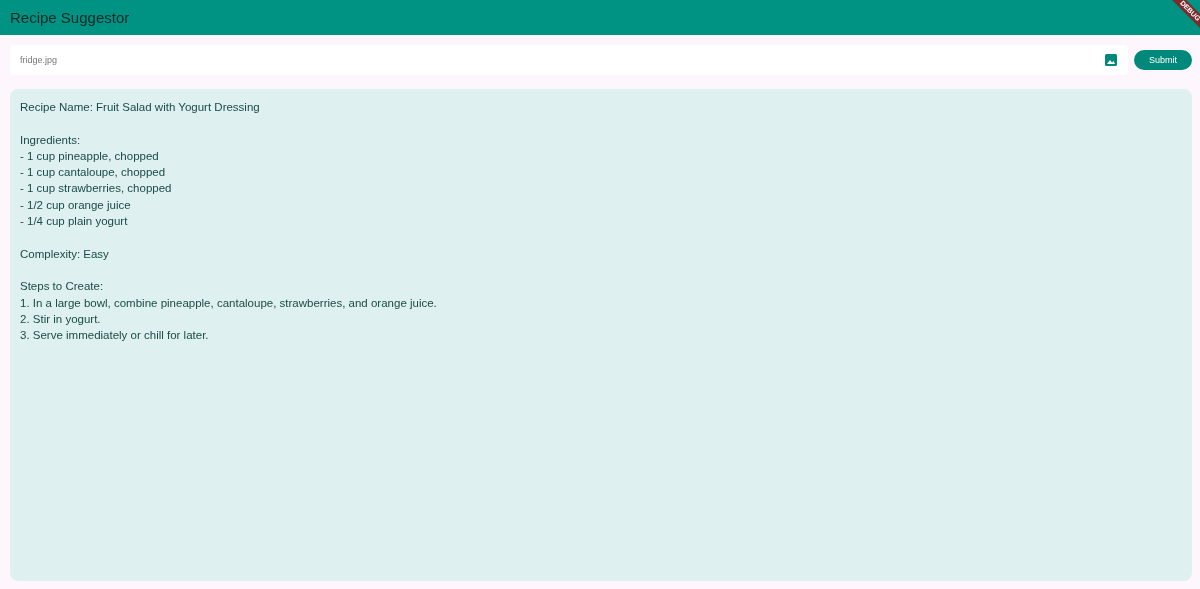 The height and width of the screenshot is (589, 1200). I want to click on recipe-text-line: 1. In a large bowl, combine pineapple, cantaloupe, strawberries, and orange juice., so click(229, 303).